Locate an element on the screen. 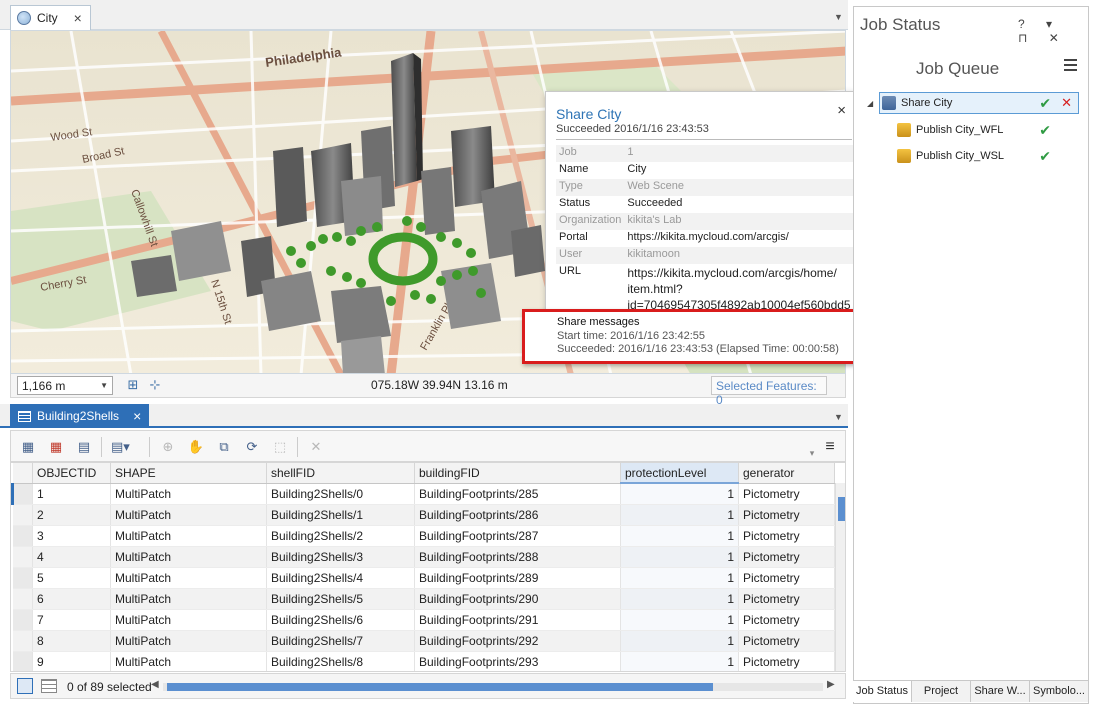 The height and width of the screenshot is (712, 1098). scale-lock-icon: ⊹ is located at coordinates (155, 385).